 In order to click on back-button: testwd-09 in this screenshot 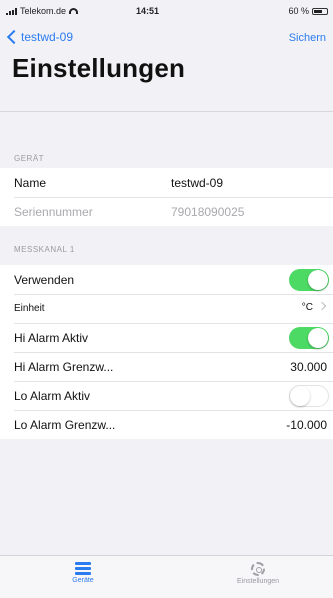, I will do `click(40, 37)`.